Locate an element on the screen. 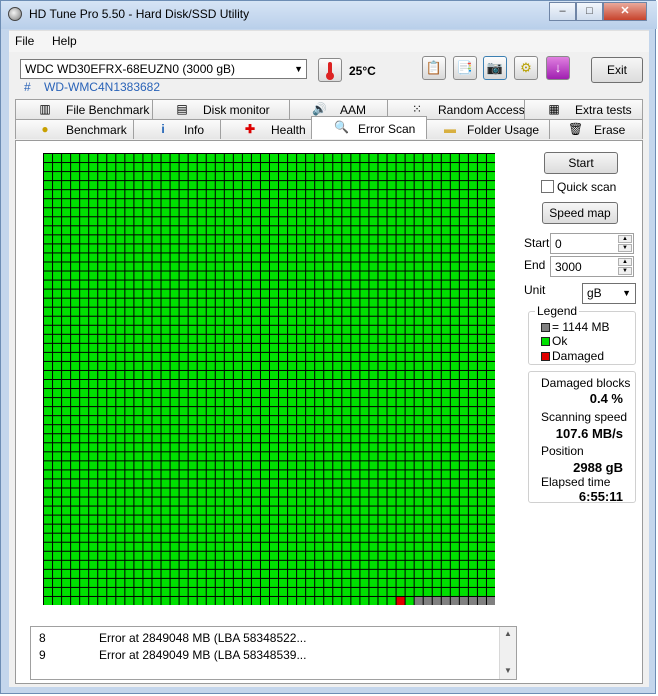  menu-bar: File Help is located at coordinates (329, 41).